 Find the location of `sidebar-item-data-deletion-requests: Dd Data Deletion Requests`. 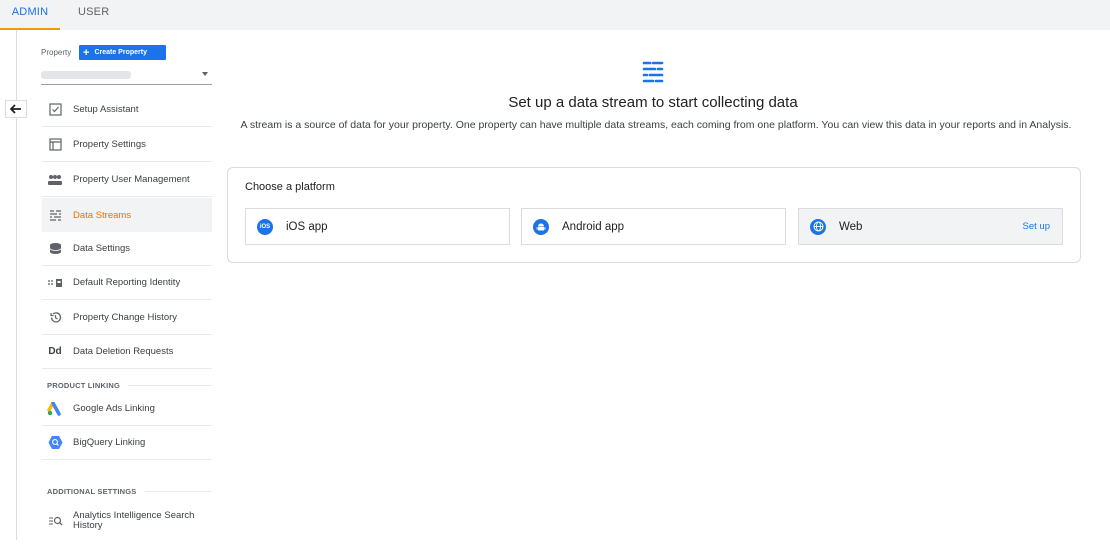

sidebar-item-data-deletion-requests: Dd Data Deletion Requests is located at coordinates (127, 352).